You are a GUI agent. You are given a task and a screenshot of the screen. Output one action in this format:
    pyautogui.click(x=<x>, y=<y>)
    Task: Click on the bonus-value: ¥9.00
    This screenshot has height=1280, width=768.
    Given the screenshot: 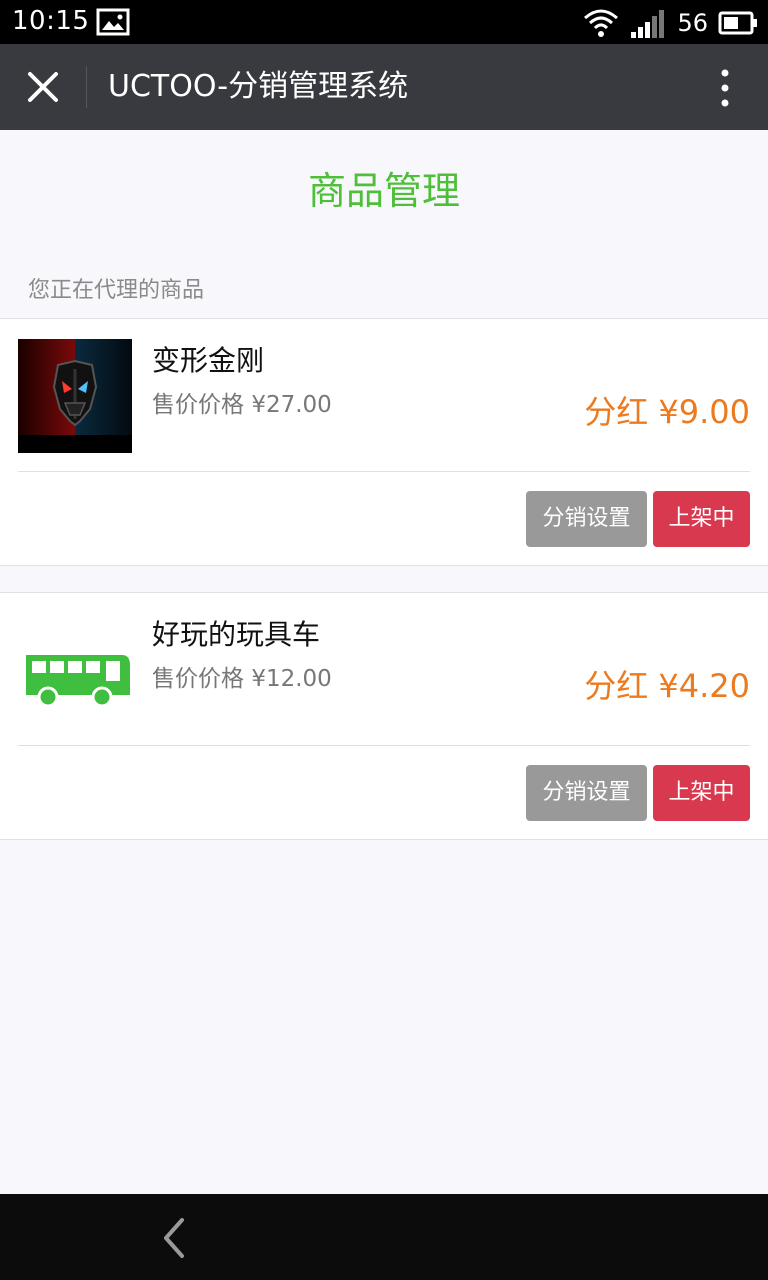 What is the action you would take?
    pyautogui.click(x=704, y=412)
    